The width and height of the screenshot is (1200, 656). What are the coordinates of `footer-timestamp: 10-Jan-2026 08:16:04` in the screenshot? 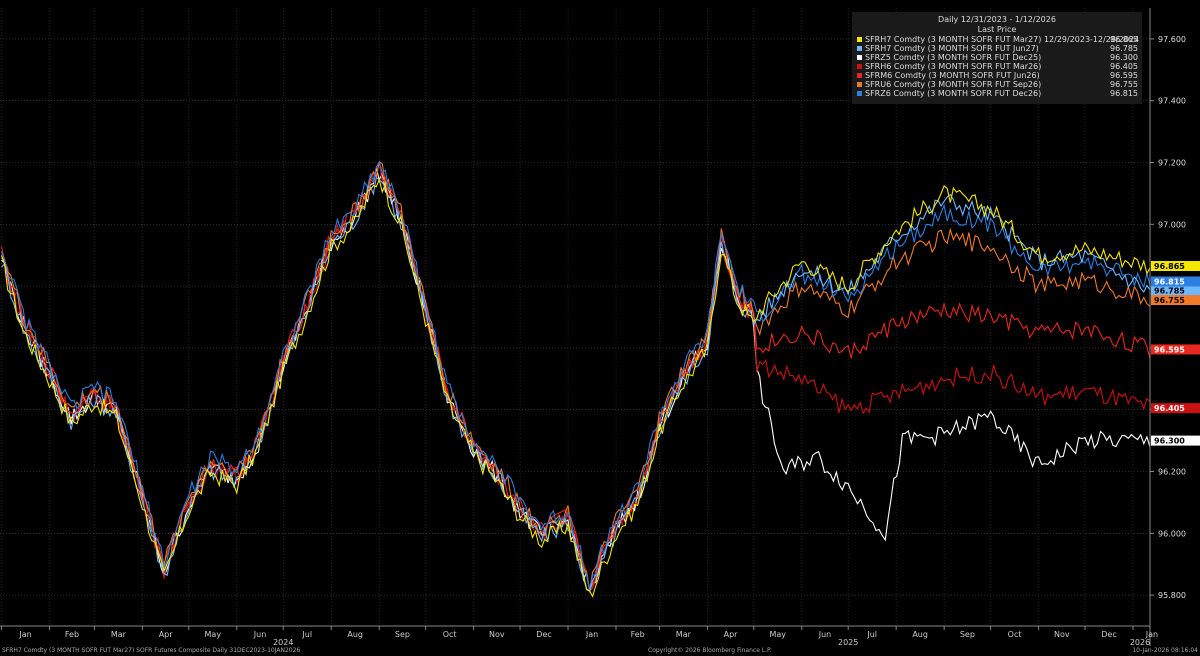 It's located at (1165, 650).